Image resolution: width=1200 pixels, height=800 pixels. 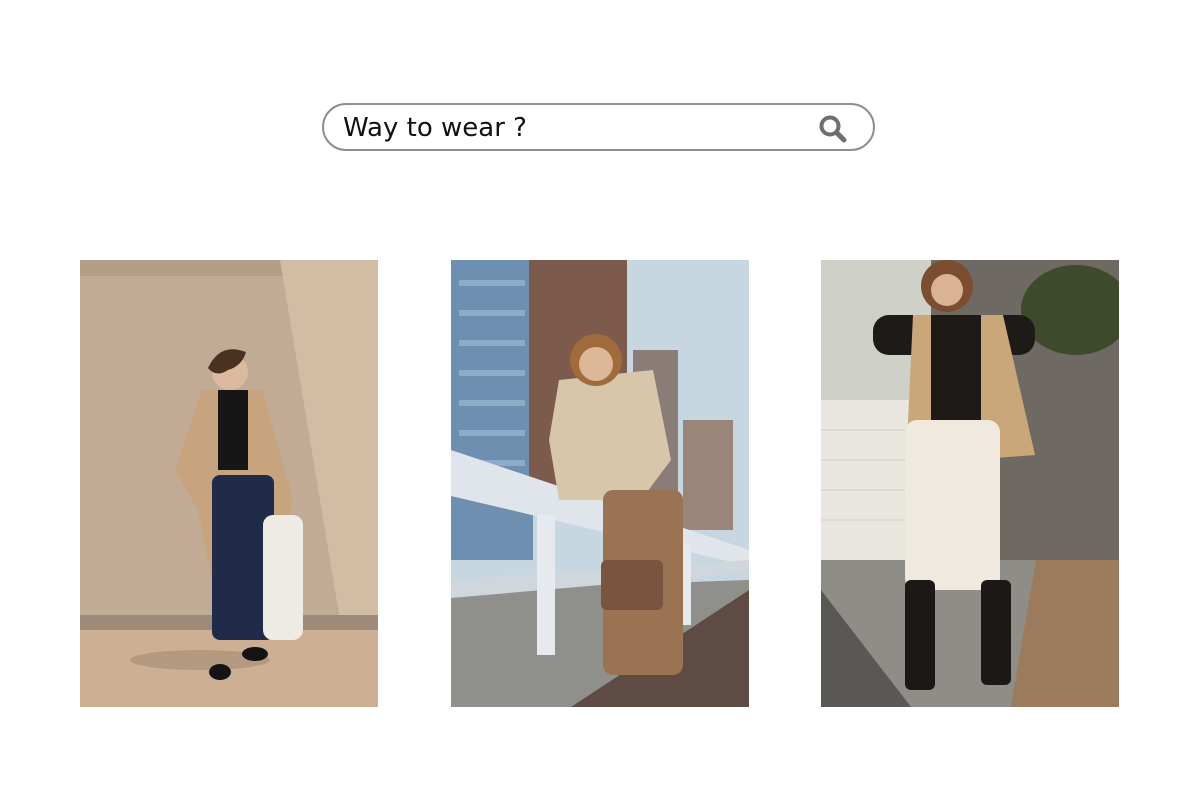 I want to click on search-icon, so click(x=833, y=129).